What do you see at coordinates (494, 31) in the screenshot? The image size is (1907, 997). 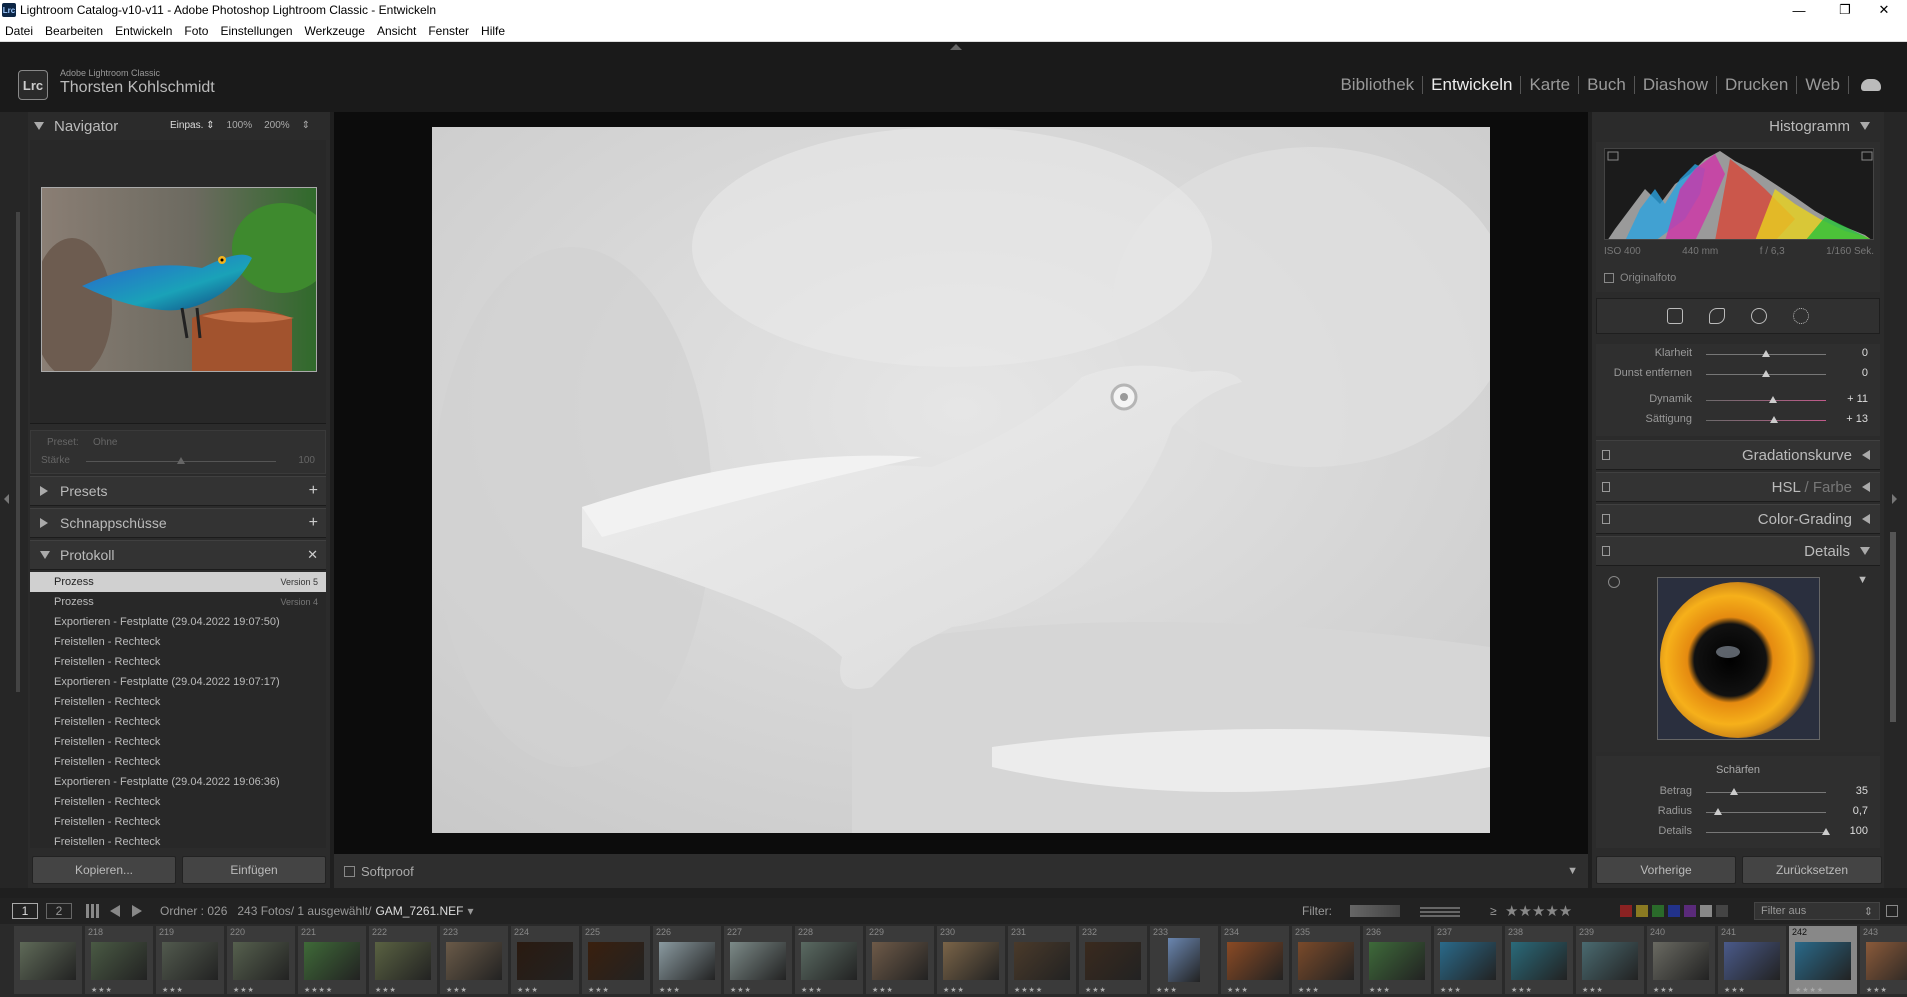 I see `menu-hilfe: Hilfe` at bounding box center [494, 31].